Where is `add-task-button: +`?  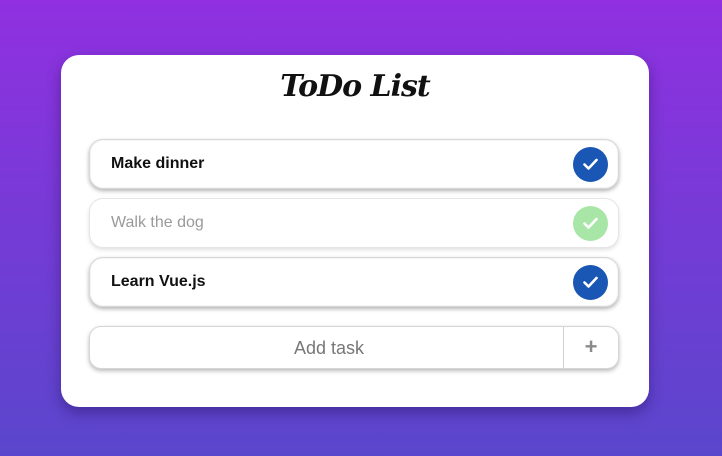 add-task-button: + is located at coordinates (590, 347).